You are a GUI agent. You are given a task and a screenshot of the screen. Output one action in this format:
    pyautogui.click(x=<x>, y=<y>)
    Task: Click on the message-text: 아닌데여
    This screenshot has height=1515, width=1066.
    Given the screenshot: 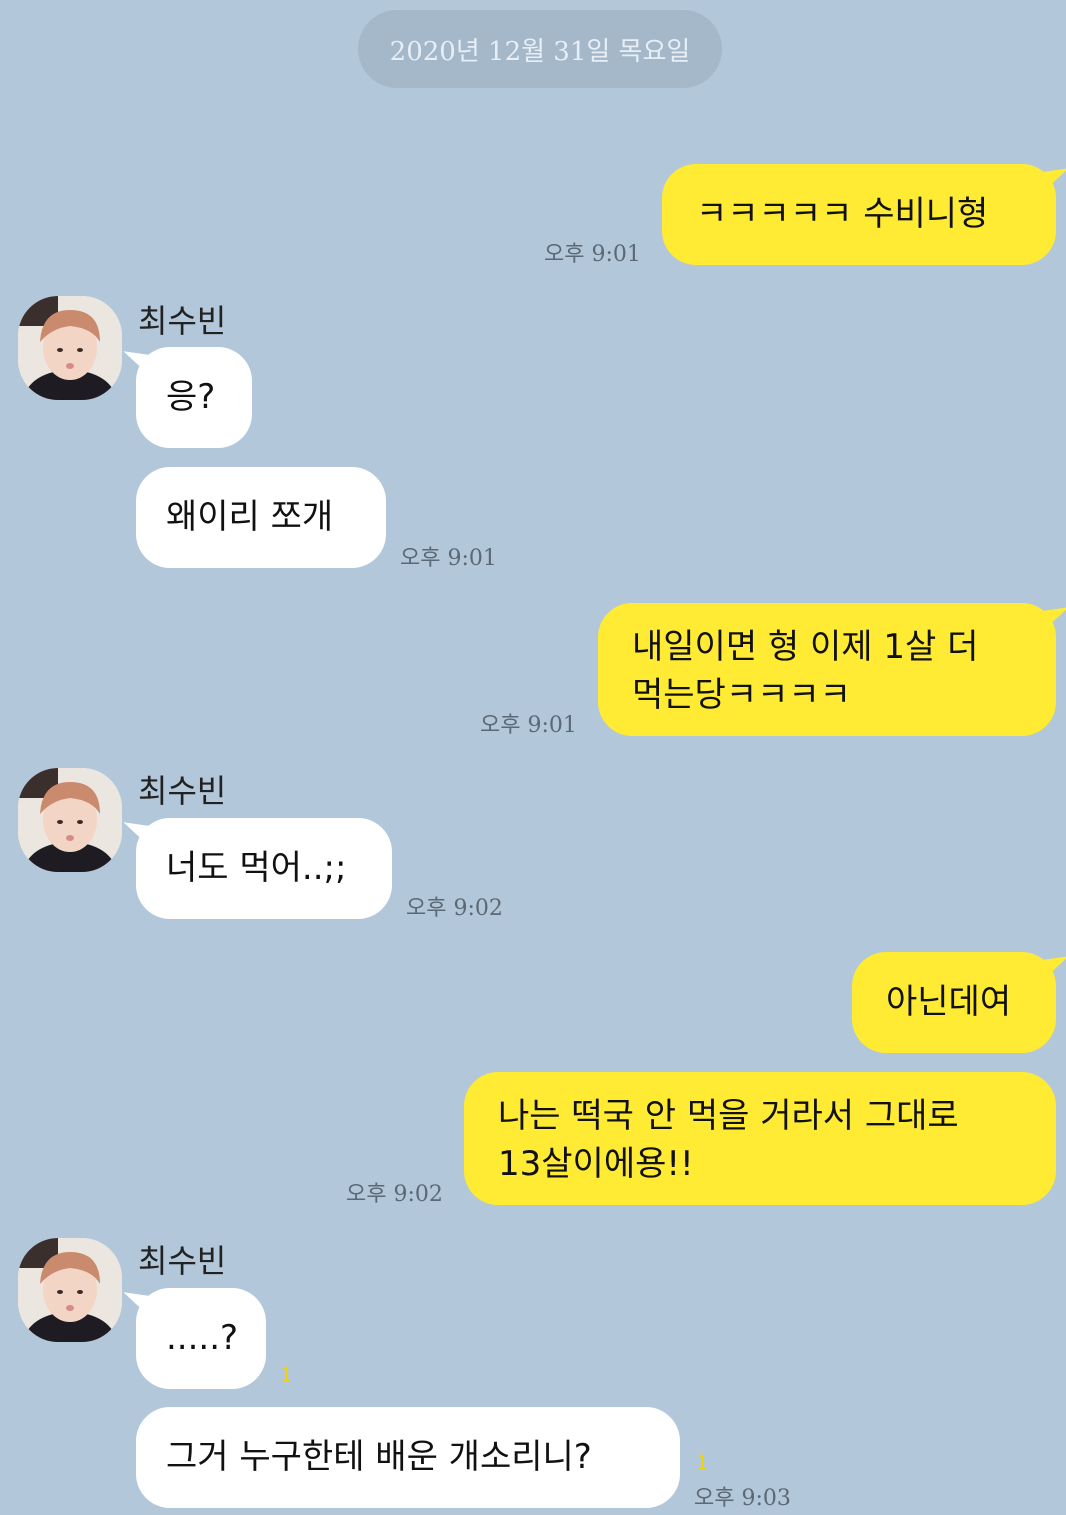 What is the action you would take?
    pyautogui.click(x=949, y=1002)
    